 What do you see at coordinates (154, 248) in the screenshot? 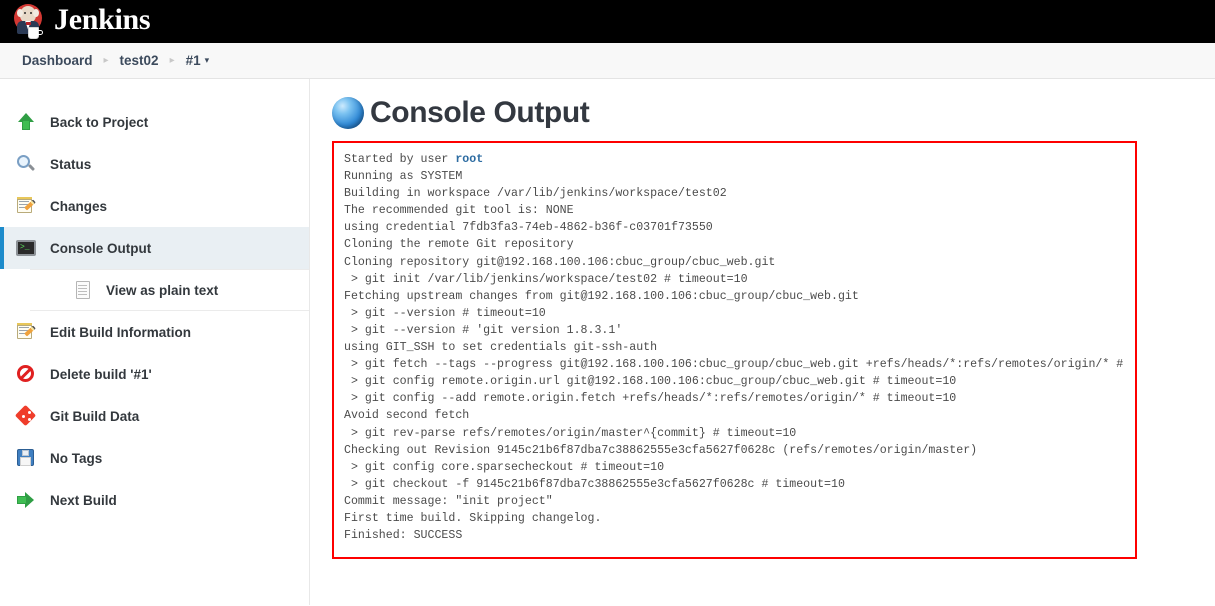
I see `sidebar-item-console-output: >_ Console Output` at bounding box center [154, 248].